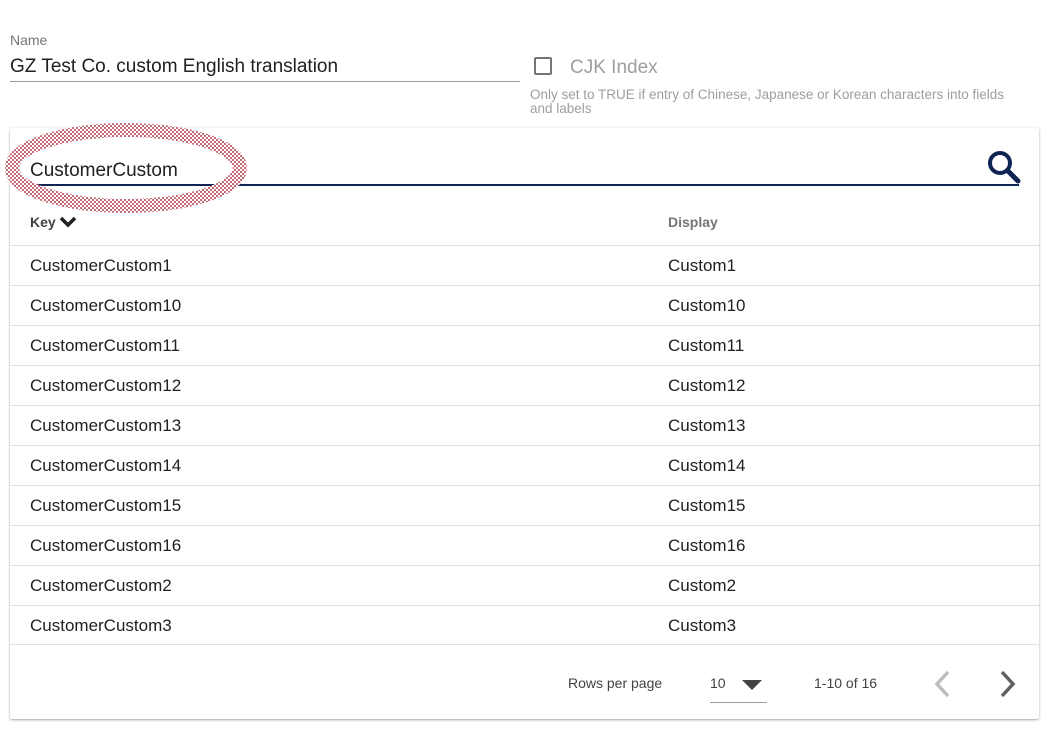 The height and width of the screenshot is (730, 1044). What do you see at coordinates (29, 40) in the screenshot?
I see `name-label: Name` at bounding box center [29, 40].